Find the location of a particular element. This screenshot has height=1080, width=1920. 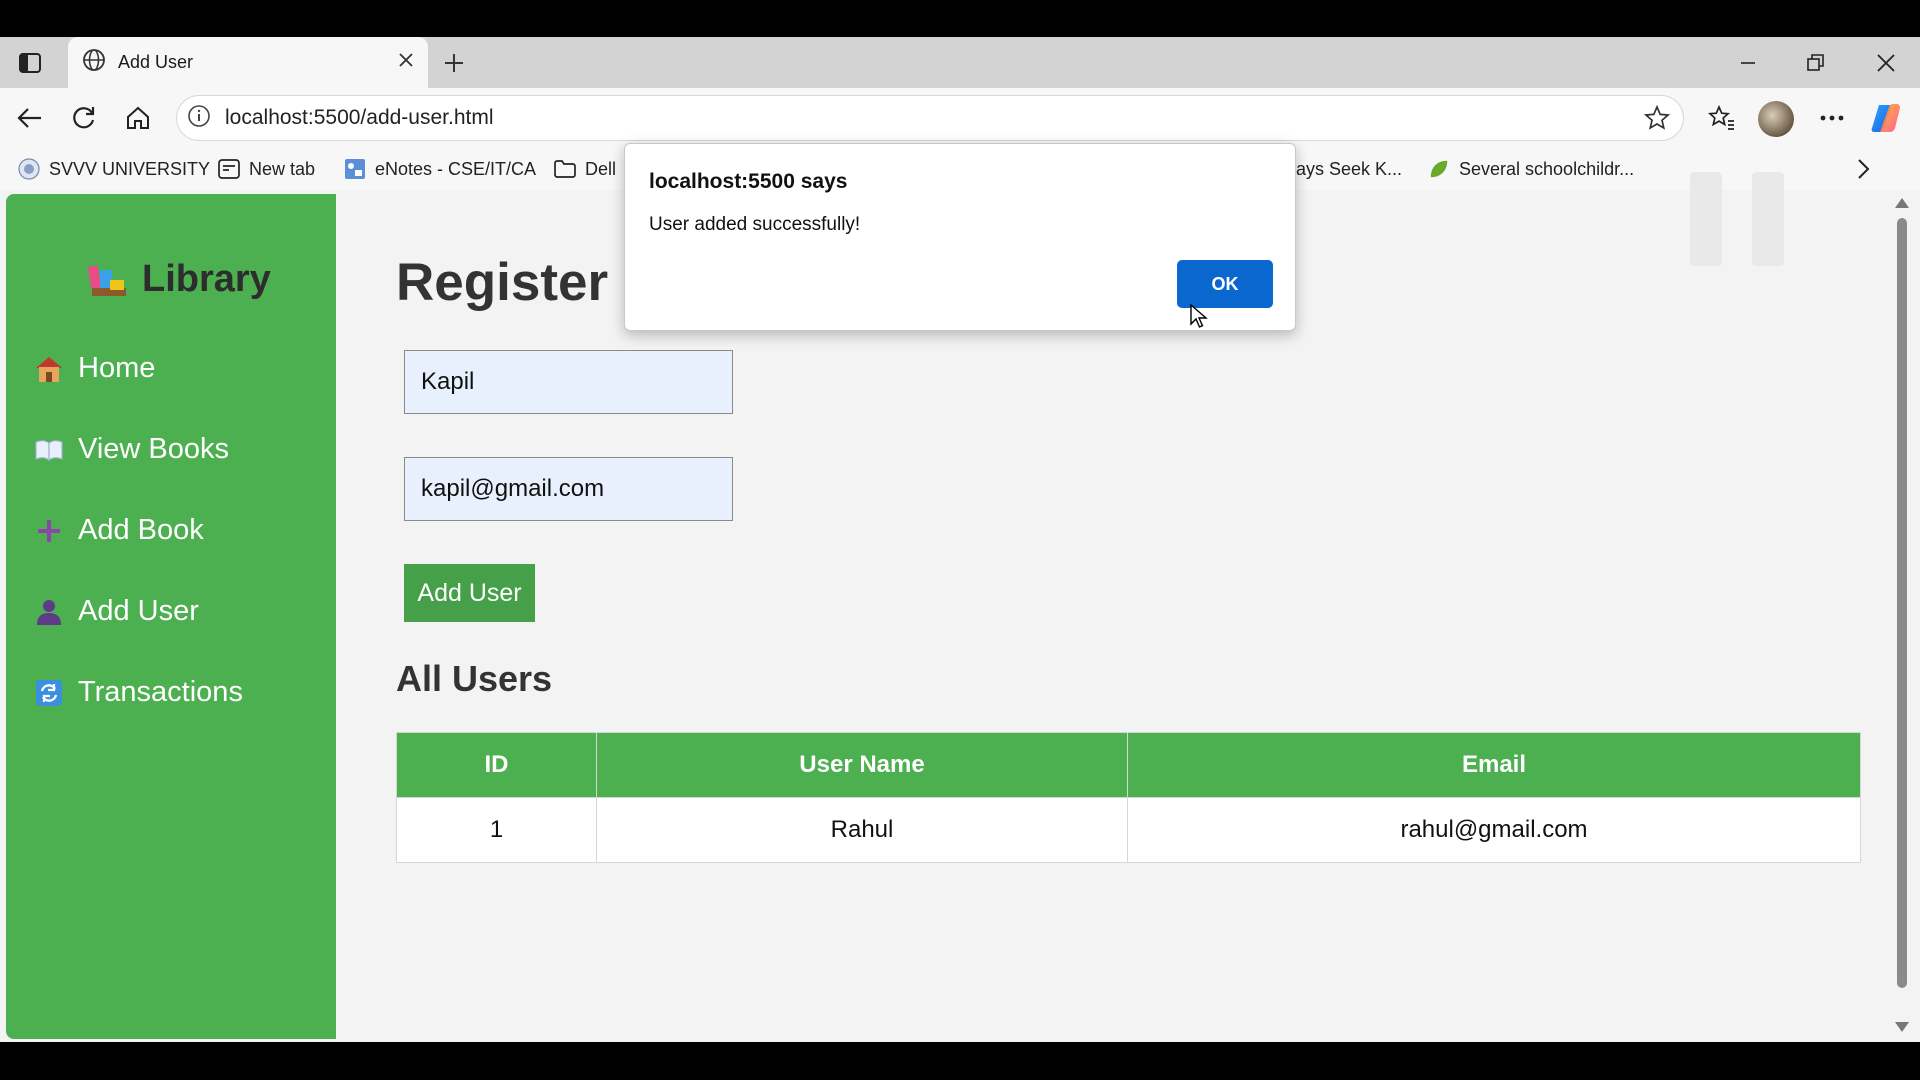

profile-avatar is located at coordinates (1776, 119).